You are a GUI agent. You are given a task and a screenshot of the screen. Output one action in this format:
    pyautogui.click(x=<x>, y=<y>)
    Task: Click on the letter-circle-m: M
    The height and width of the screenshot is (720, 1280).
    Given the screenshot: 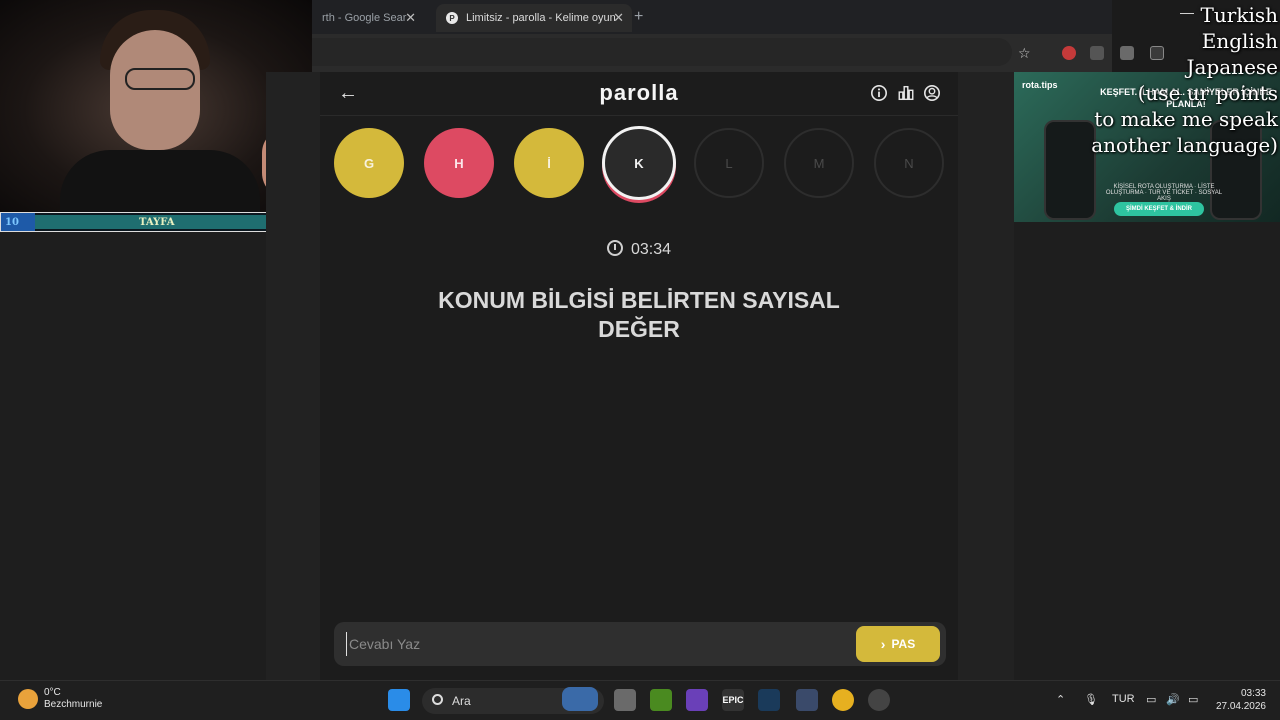 What is the action you would take?
    pyautogui.click(x=819, y=163)
    